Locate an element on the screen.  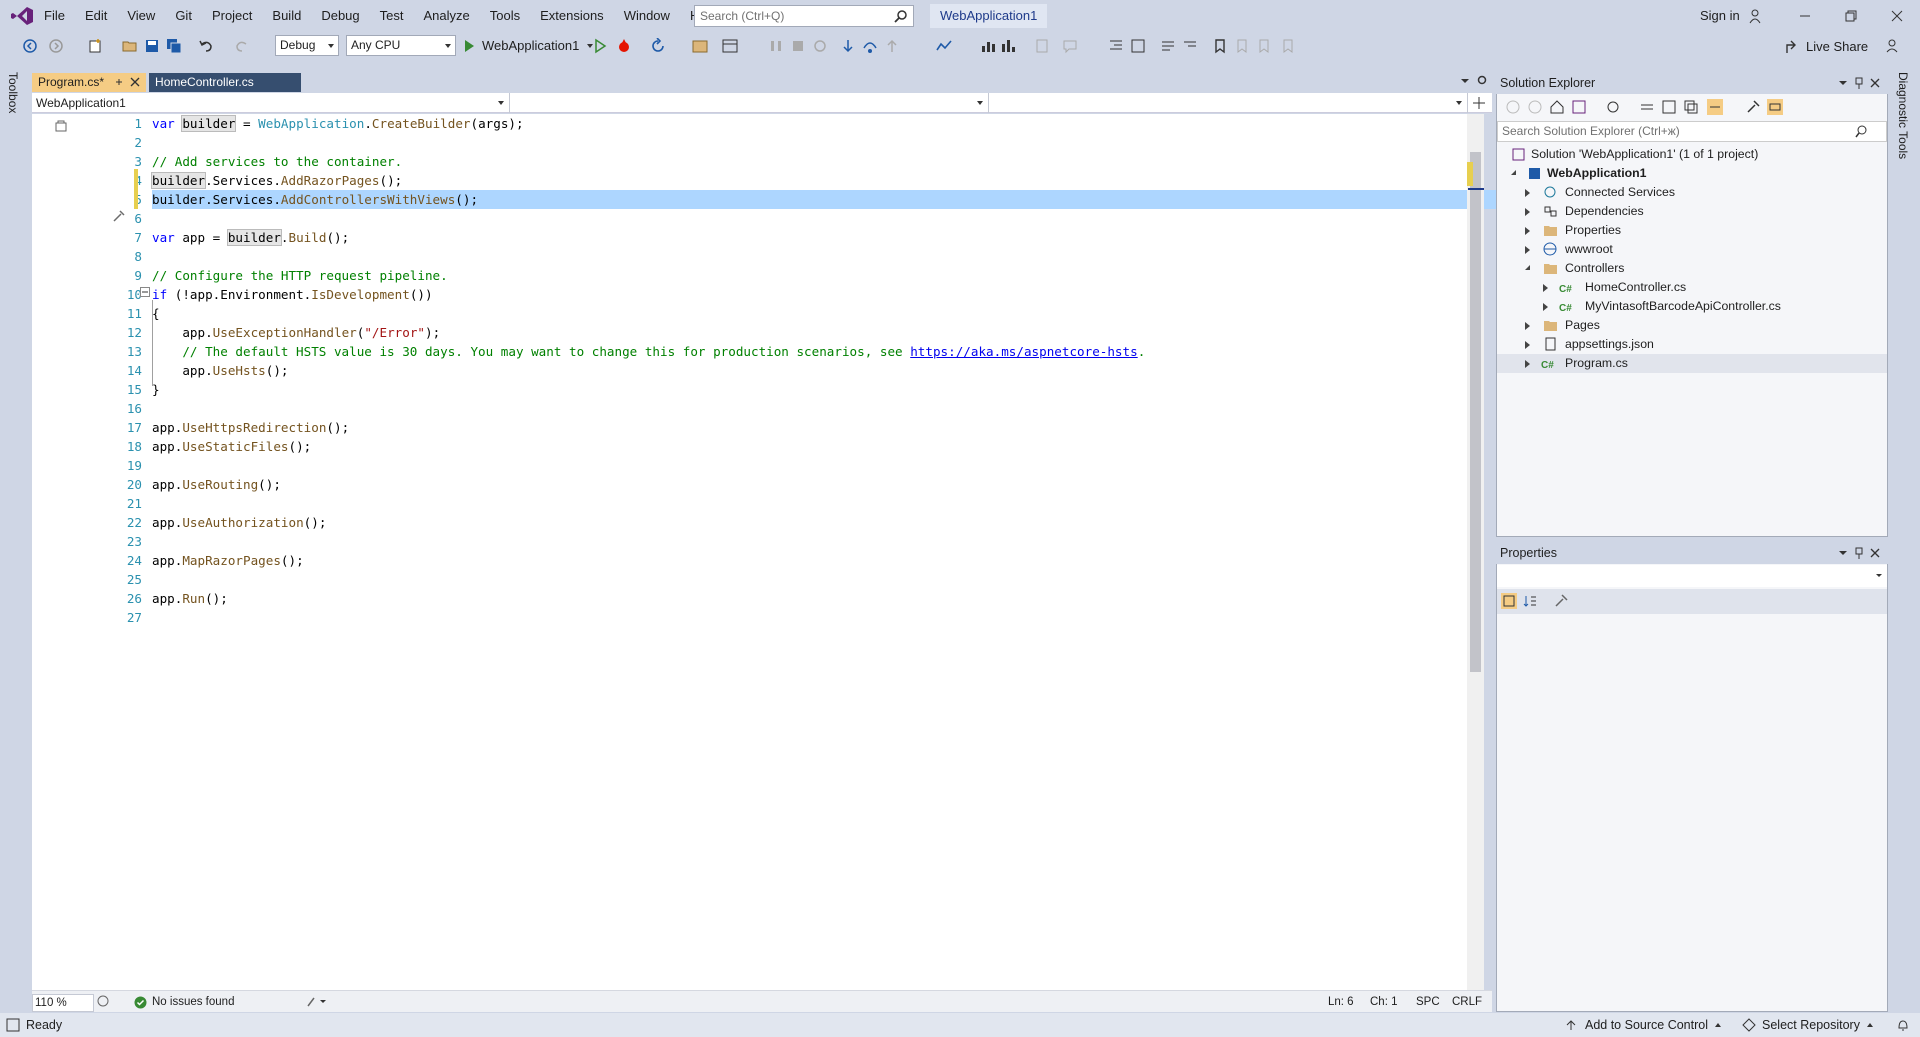
user-feedback-icon is located at coordinates (1756, 16).